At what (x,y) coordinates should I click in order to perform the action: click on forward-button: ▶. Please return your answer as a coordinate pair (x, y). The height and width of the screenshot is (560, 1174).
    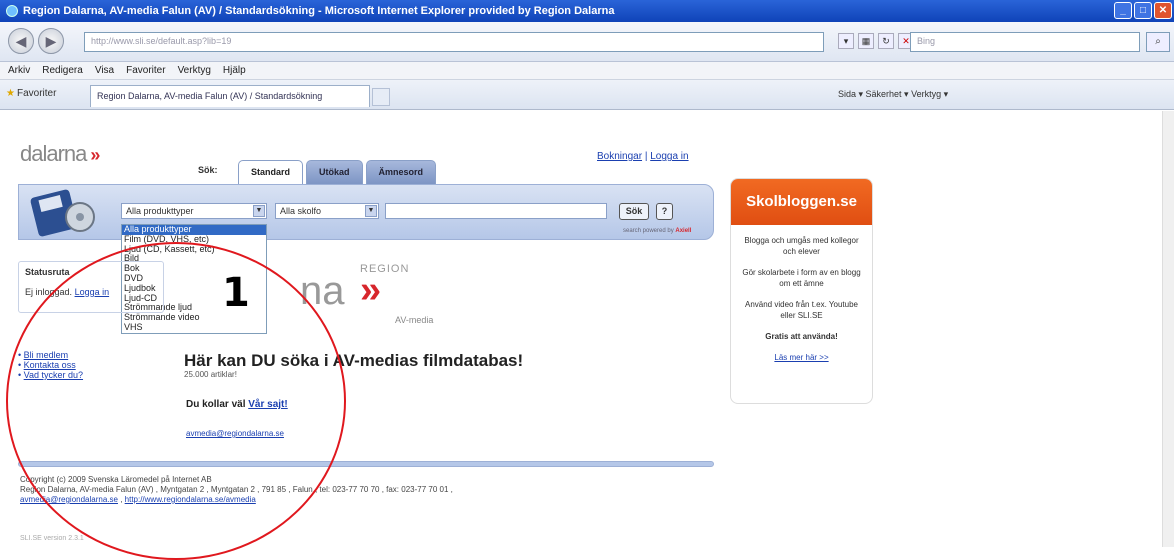
    Looking at the image, I should click on (51, 41).